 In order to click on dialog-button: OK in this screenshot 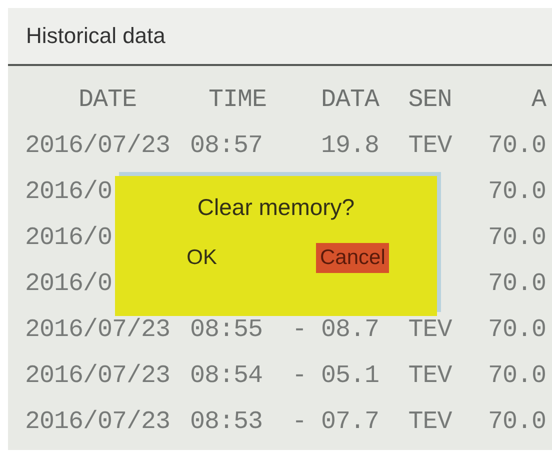, I will do `click(201, 258)`.